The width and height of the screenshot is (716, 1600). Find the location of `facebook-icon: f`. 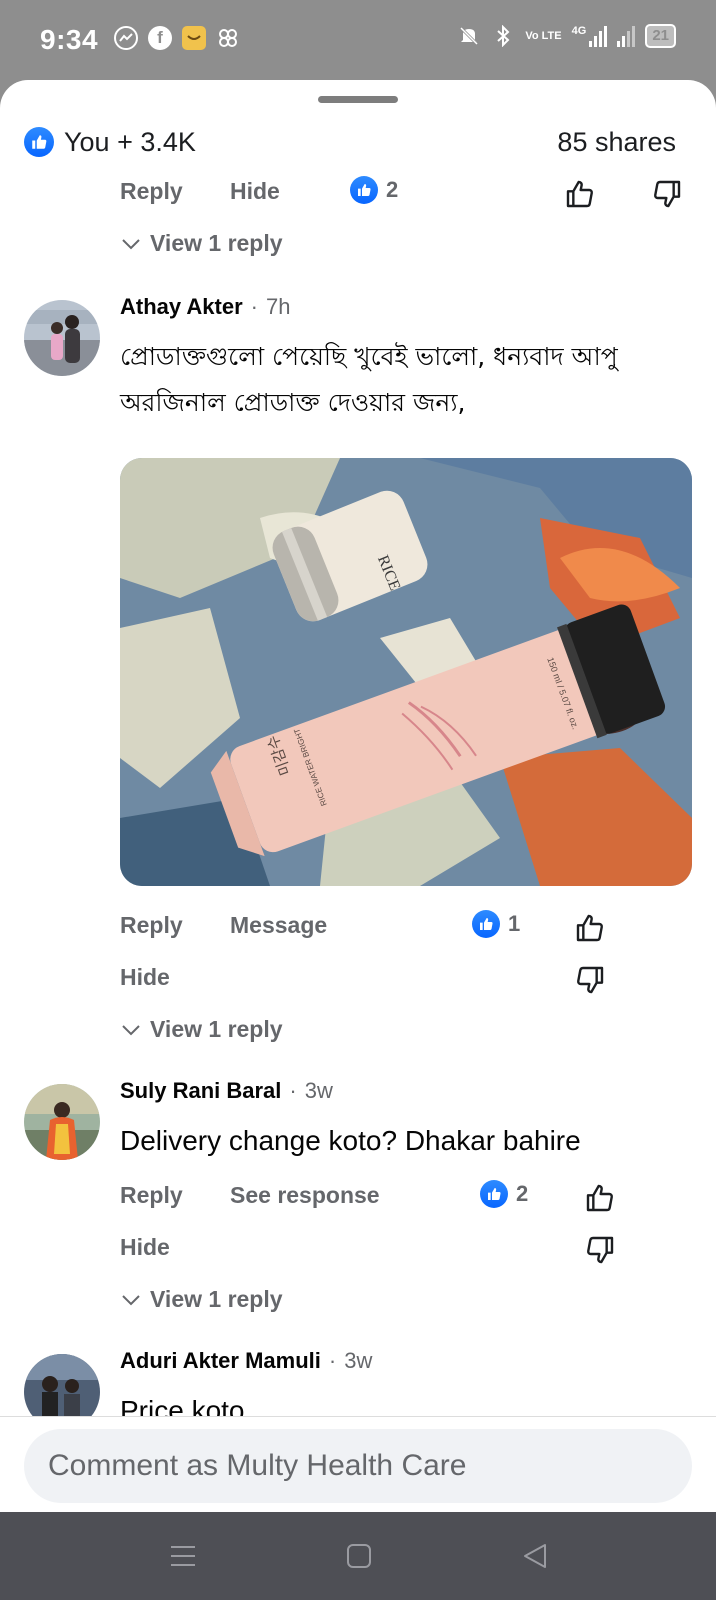

facebook-icon: f is located at coordinates (160, 38).